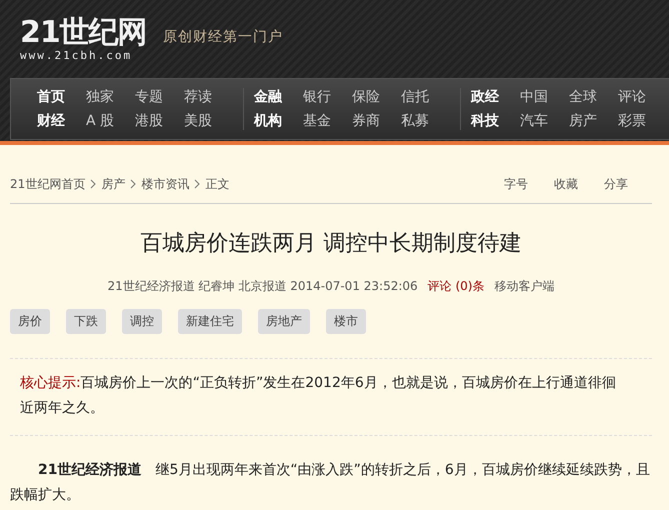 The image size is (669, 510). Describe the element at coordinates (330, 482) in the screenshot. I see `body-paragraph: 21世纪经济报道 继5月出现两年来首次“由涨入跌”的转折之后，6月，百城房价继续延续跌势，且跌幅扩大。` at that location.